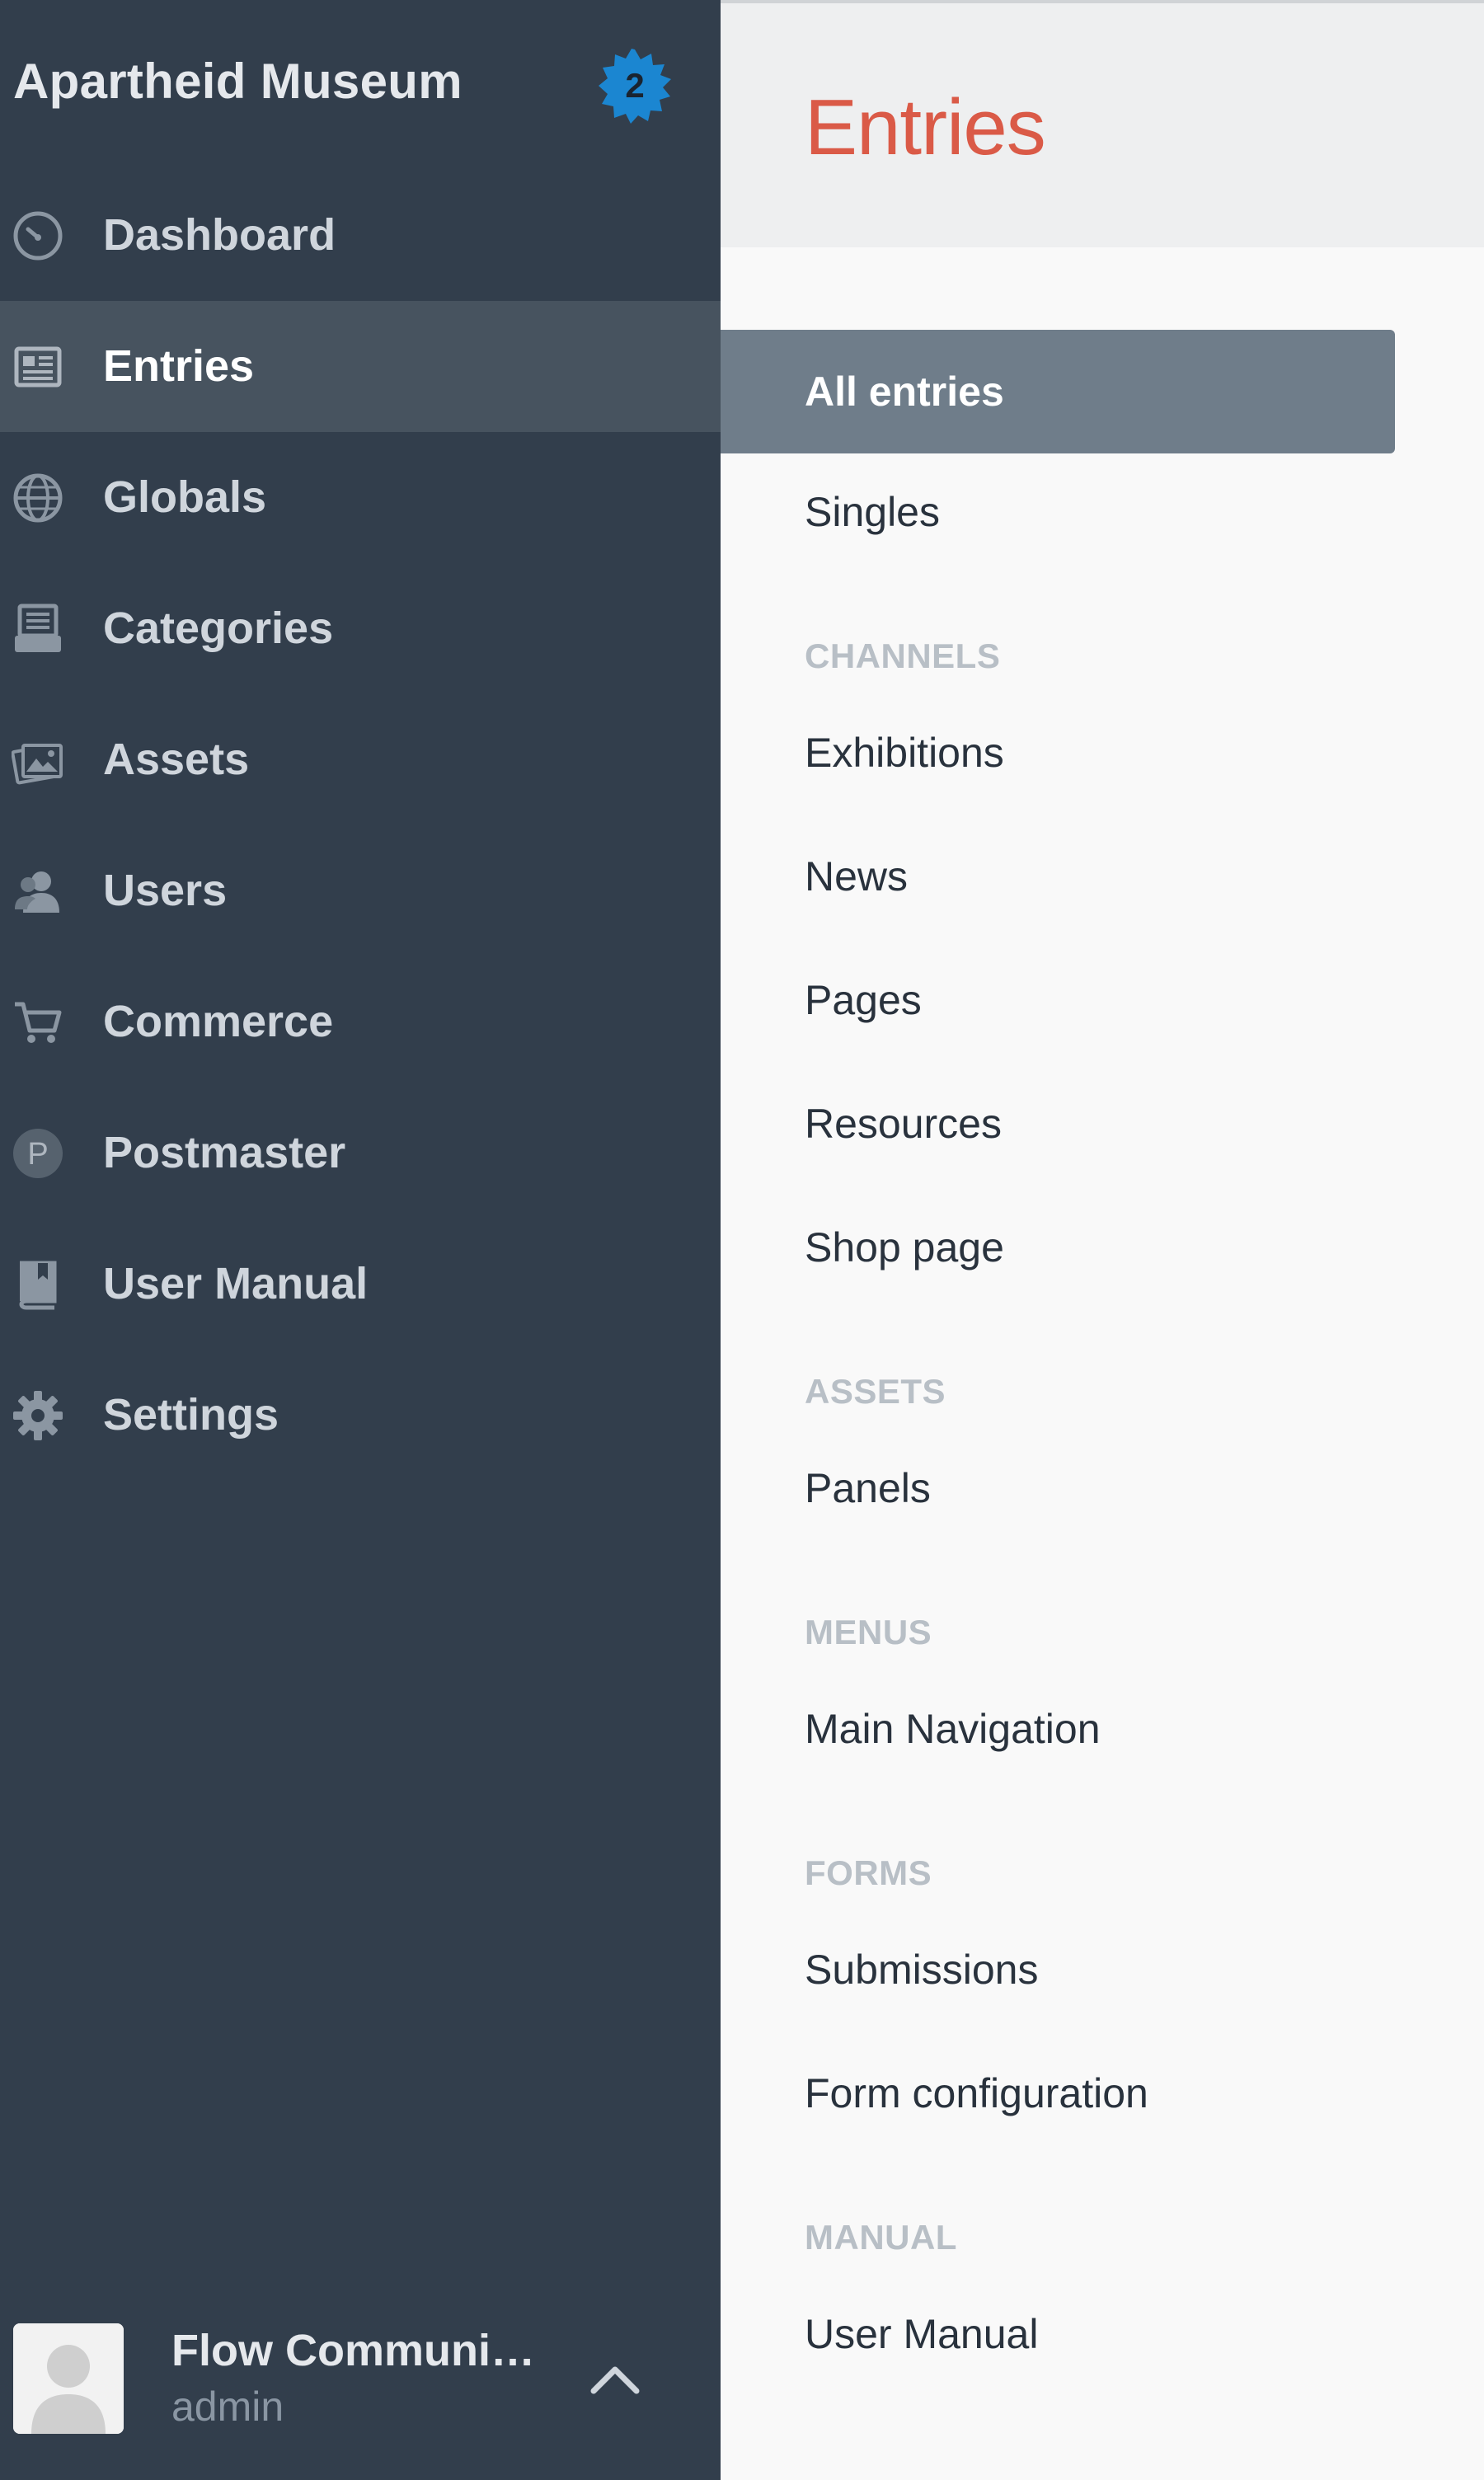 The height and width of the screenshot is (2480, 1484). I want to click on nav-item-postmaster: P Postmaster, so click(360, 1153).